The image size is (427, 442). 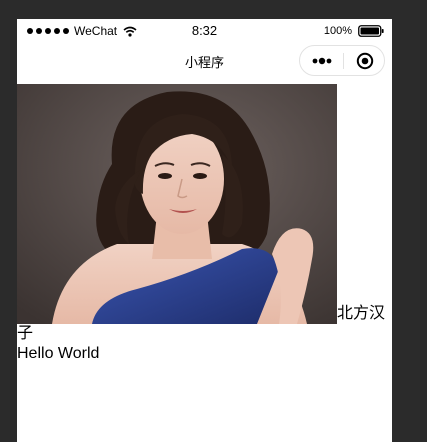 I want to click on capsule-button-group, so click(x=342, y=60).